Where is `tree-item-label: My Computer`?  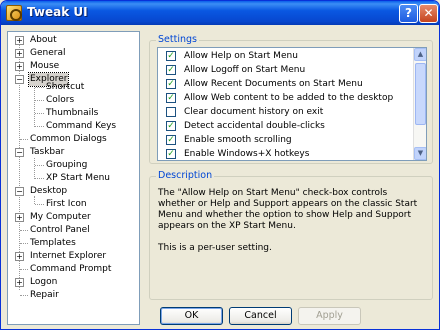 tree-item-label: My Computer is located at coordinates (60, 217).